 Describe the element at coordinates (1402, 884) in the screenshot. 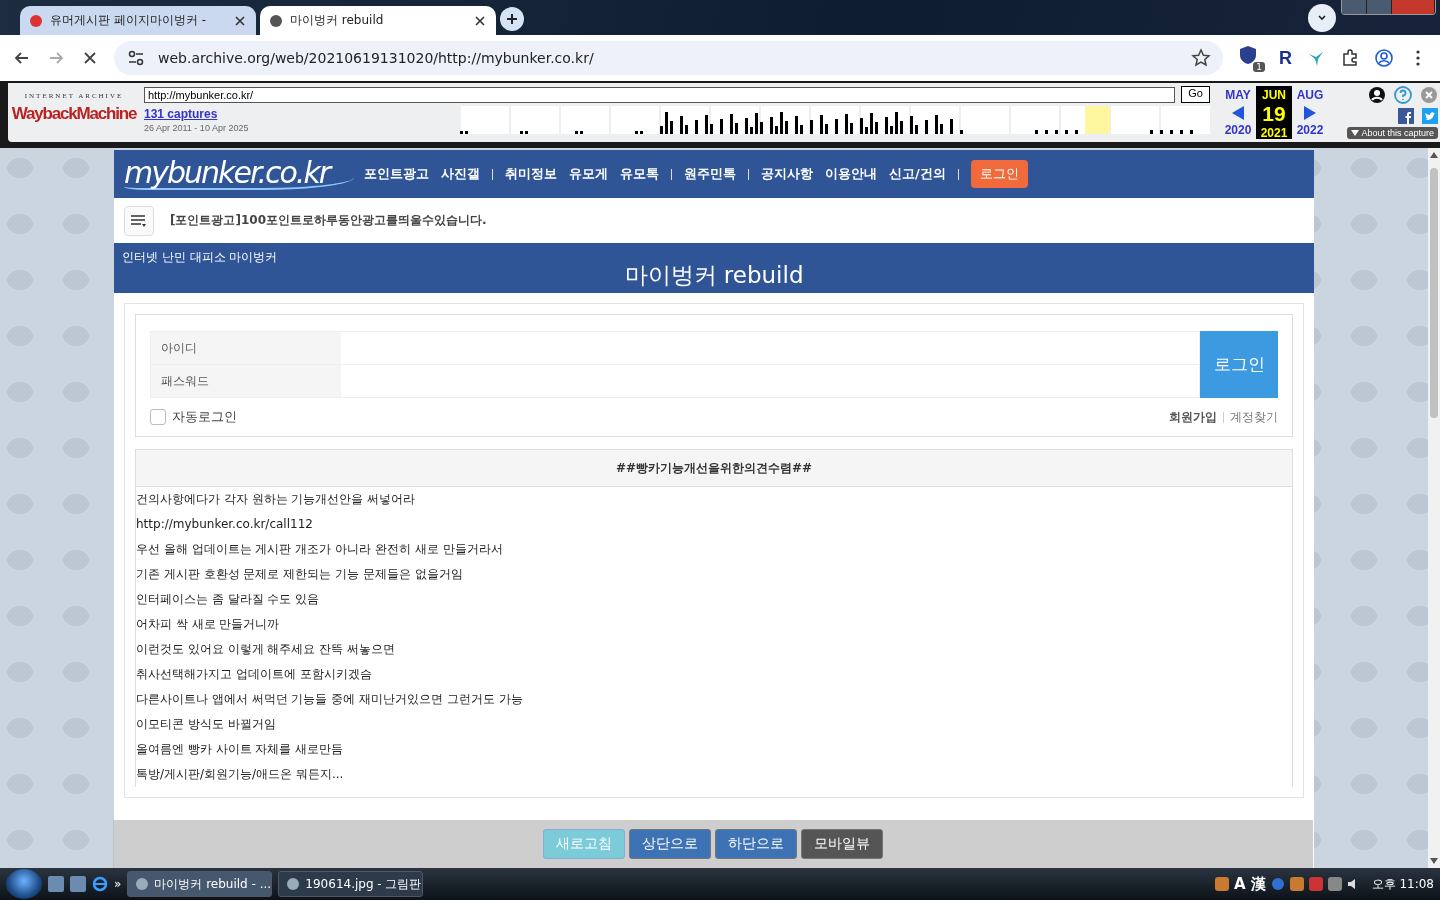

I see `clock: 오후 11:08` at that location.